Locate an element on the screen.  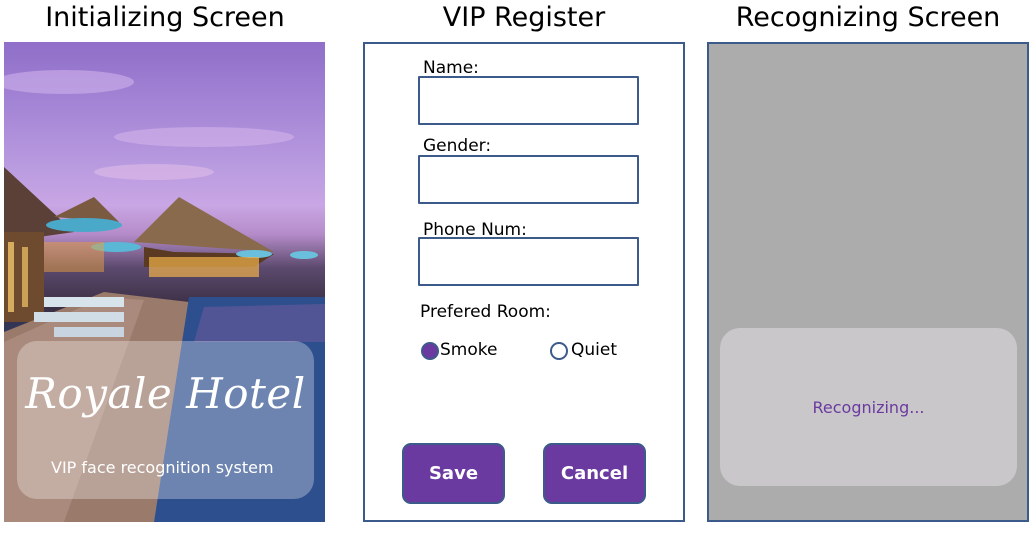
name-label: Name: is located at coordinates (451, 68).